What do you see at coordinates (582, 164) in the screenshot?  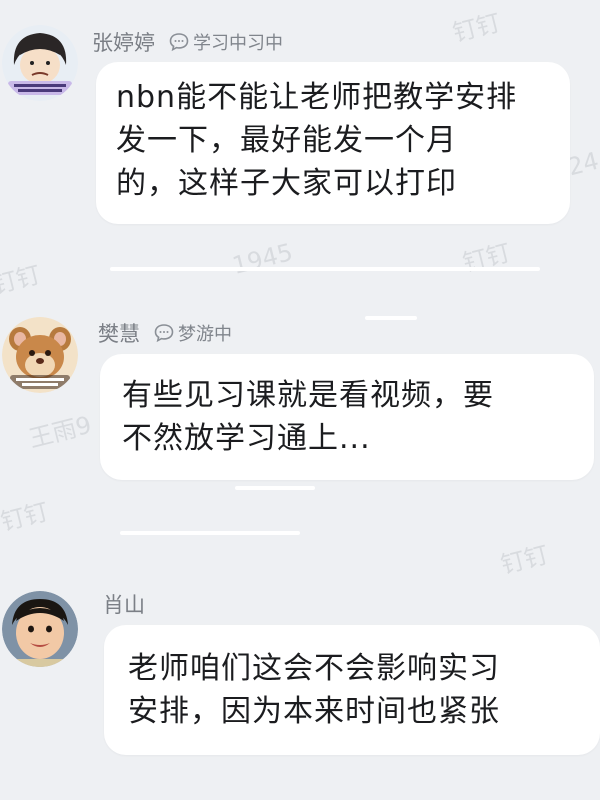 I see `watermark: 24` at bounding box center [582, 164].